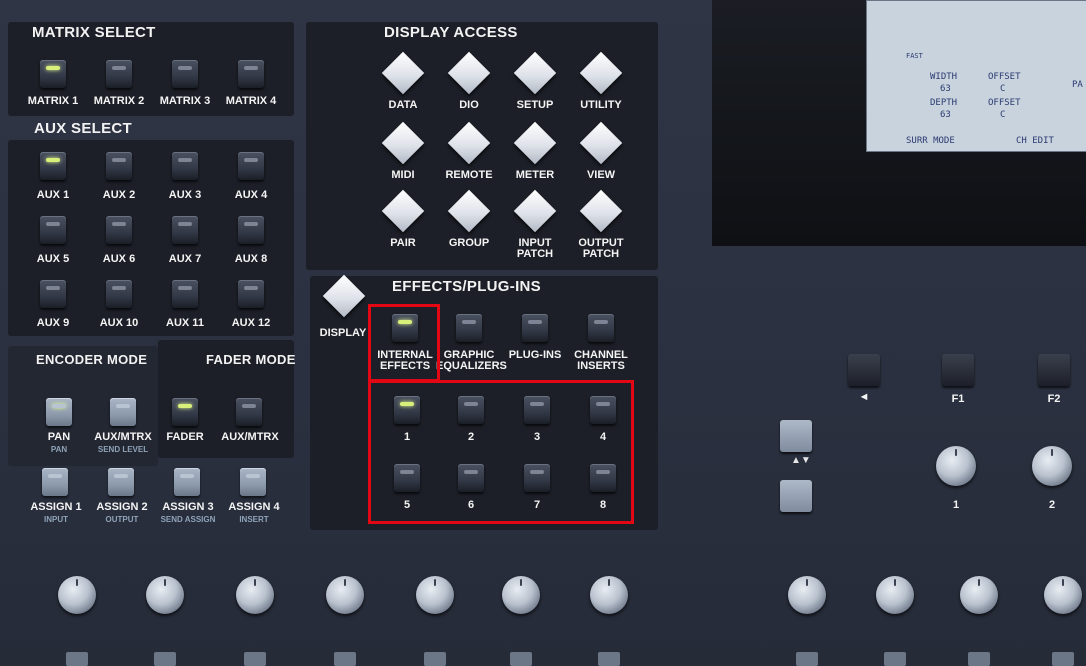 The height and width of the screenshot is (666, 1086). What do you see at coordinates (956, 505) in the screenshot?
I see `knob-1-label: 1` at bounding box center [956, 505].